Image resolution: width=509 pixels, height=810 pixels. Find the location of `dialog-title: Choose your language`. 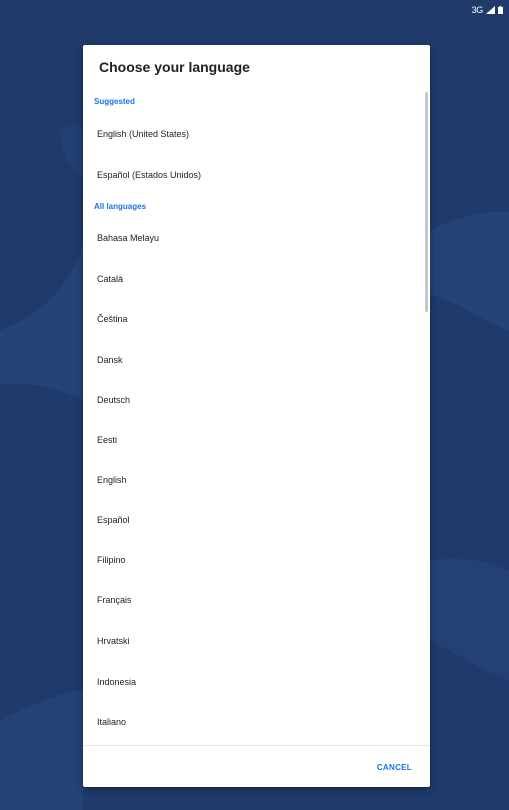

dialog-title: Choose your language is located at coordinates (174, 67).